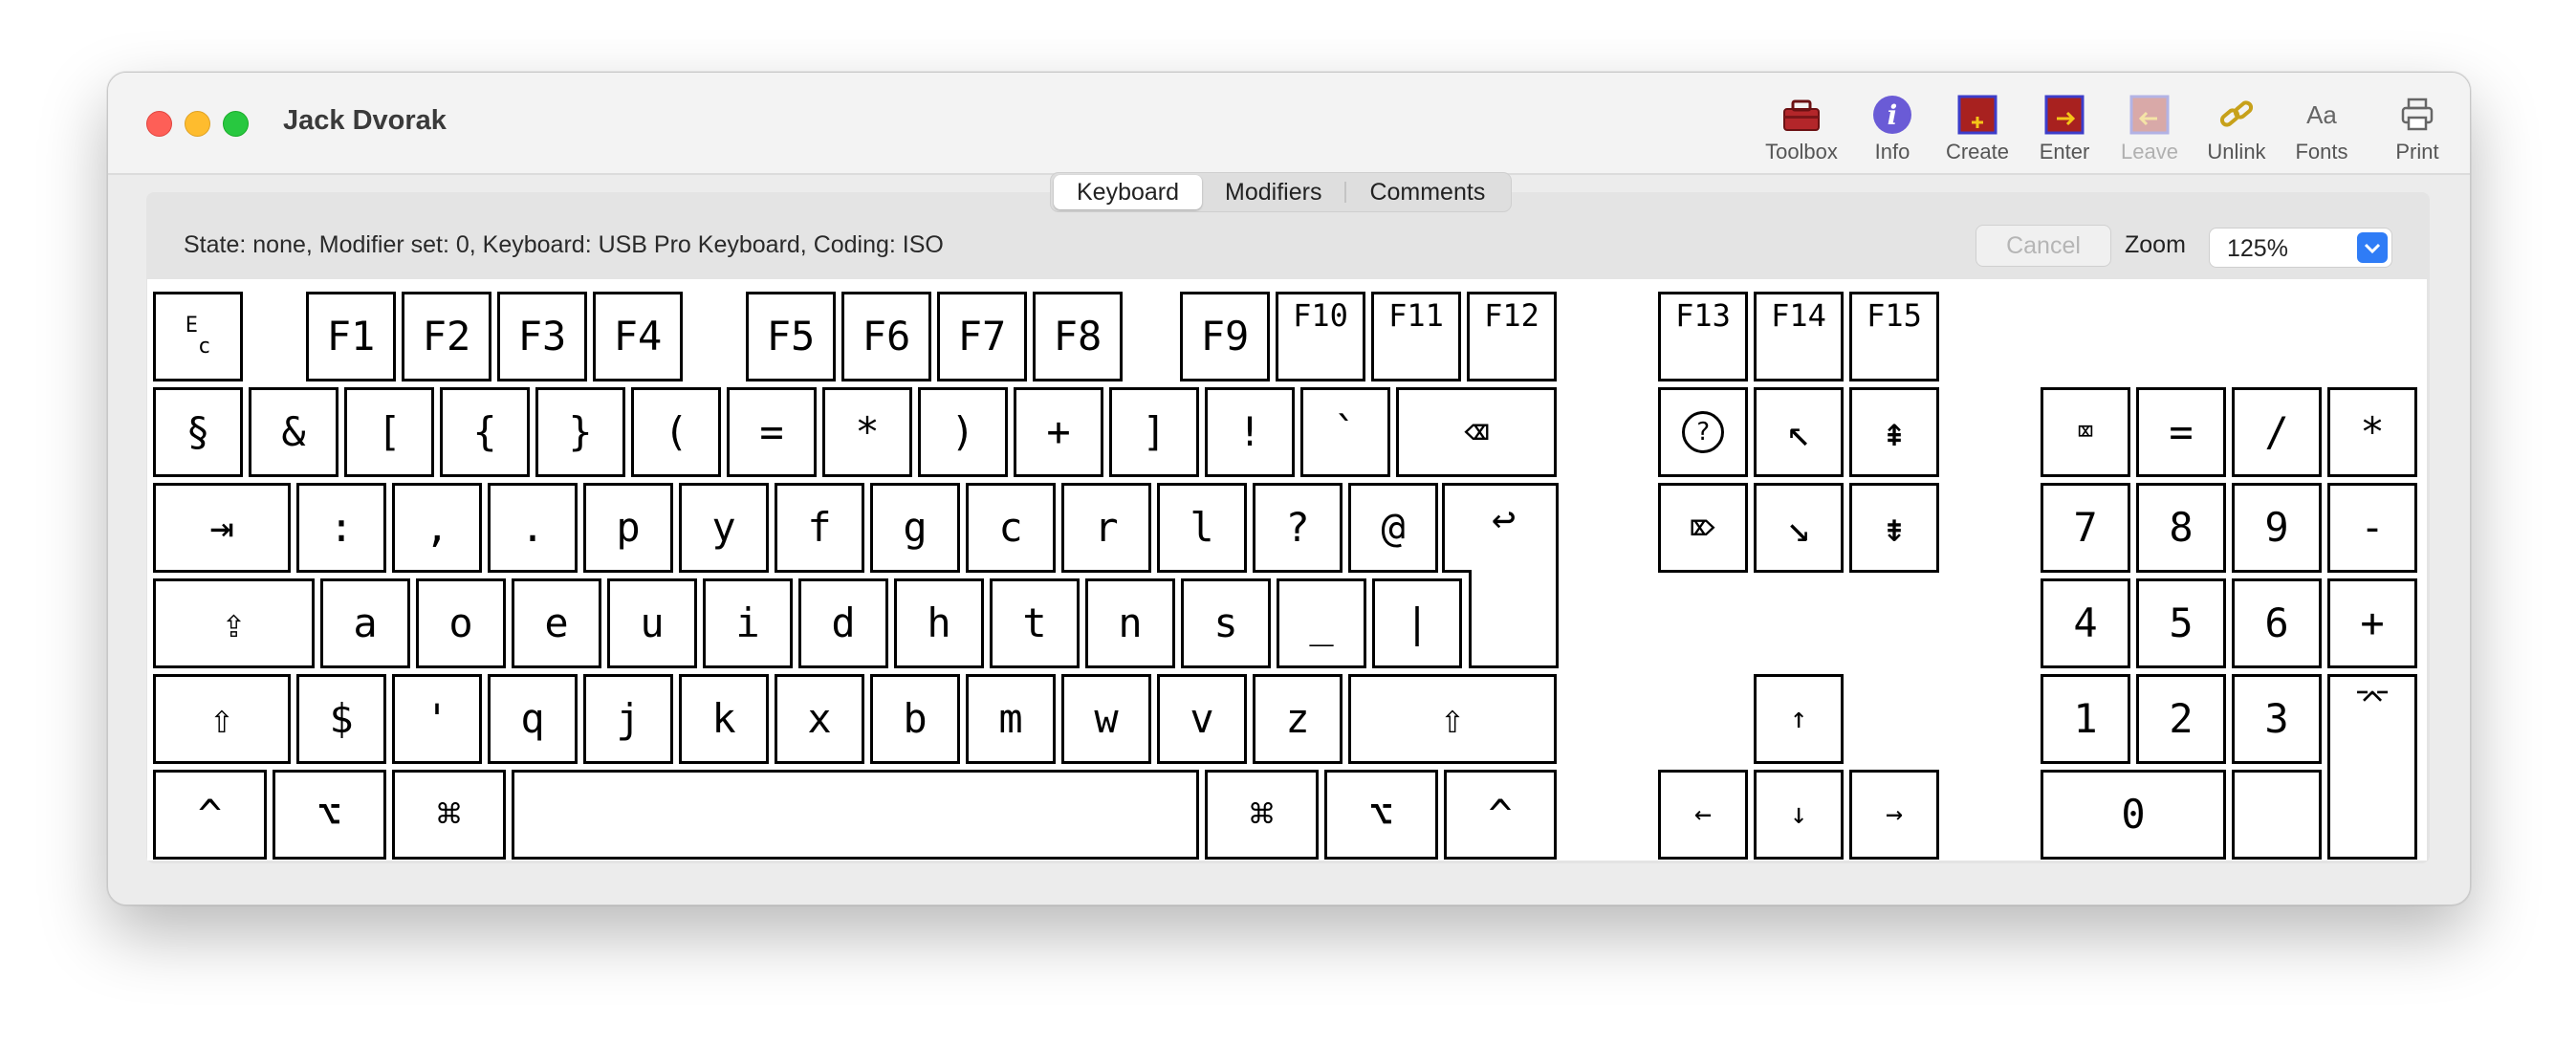 The width and height of the screenshot is (2576, 1046). What do you see at coordinates (1273, 192) in the screenshot?
I see `tab-modifiers: Modifiers` at bounding box center [1273, 192].